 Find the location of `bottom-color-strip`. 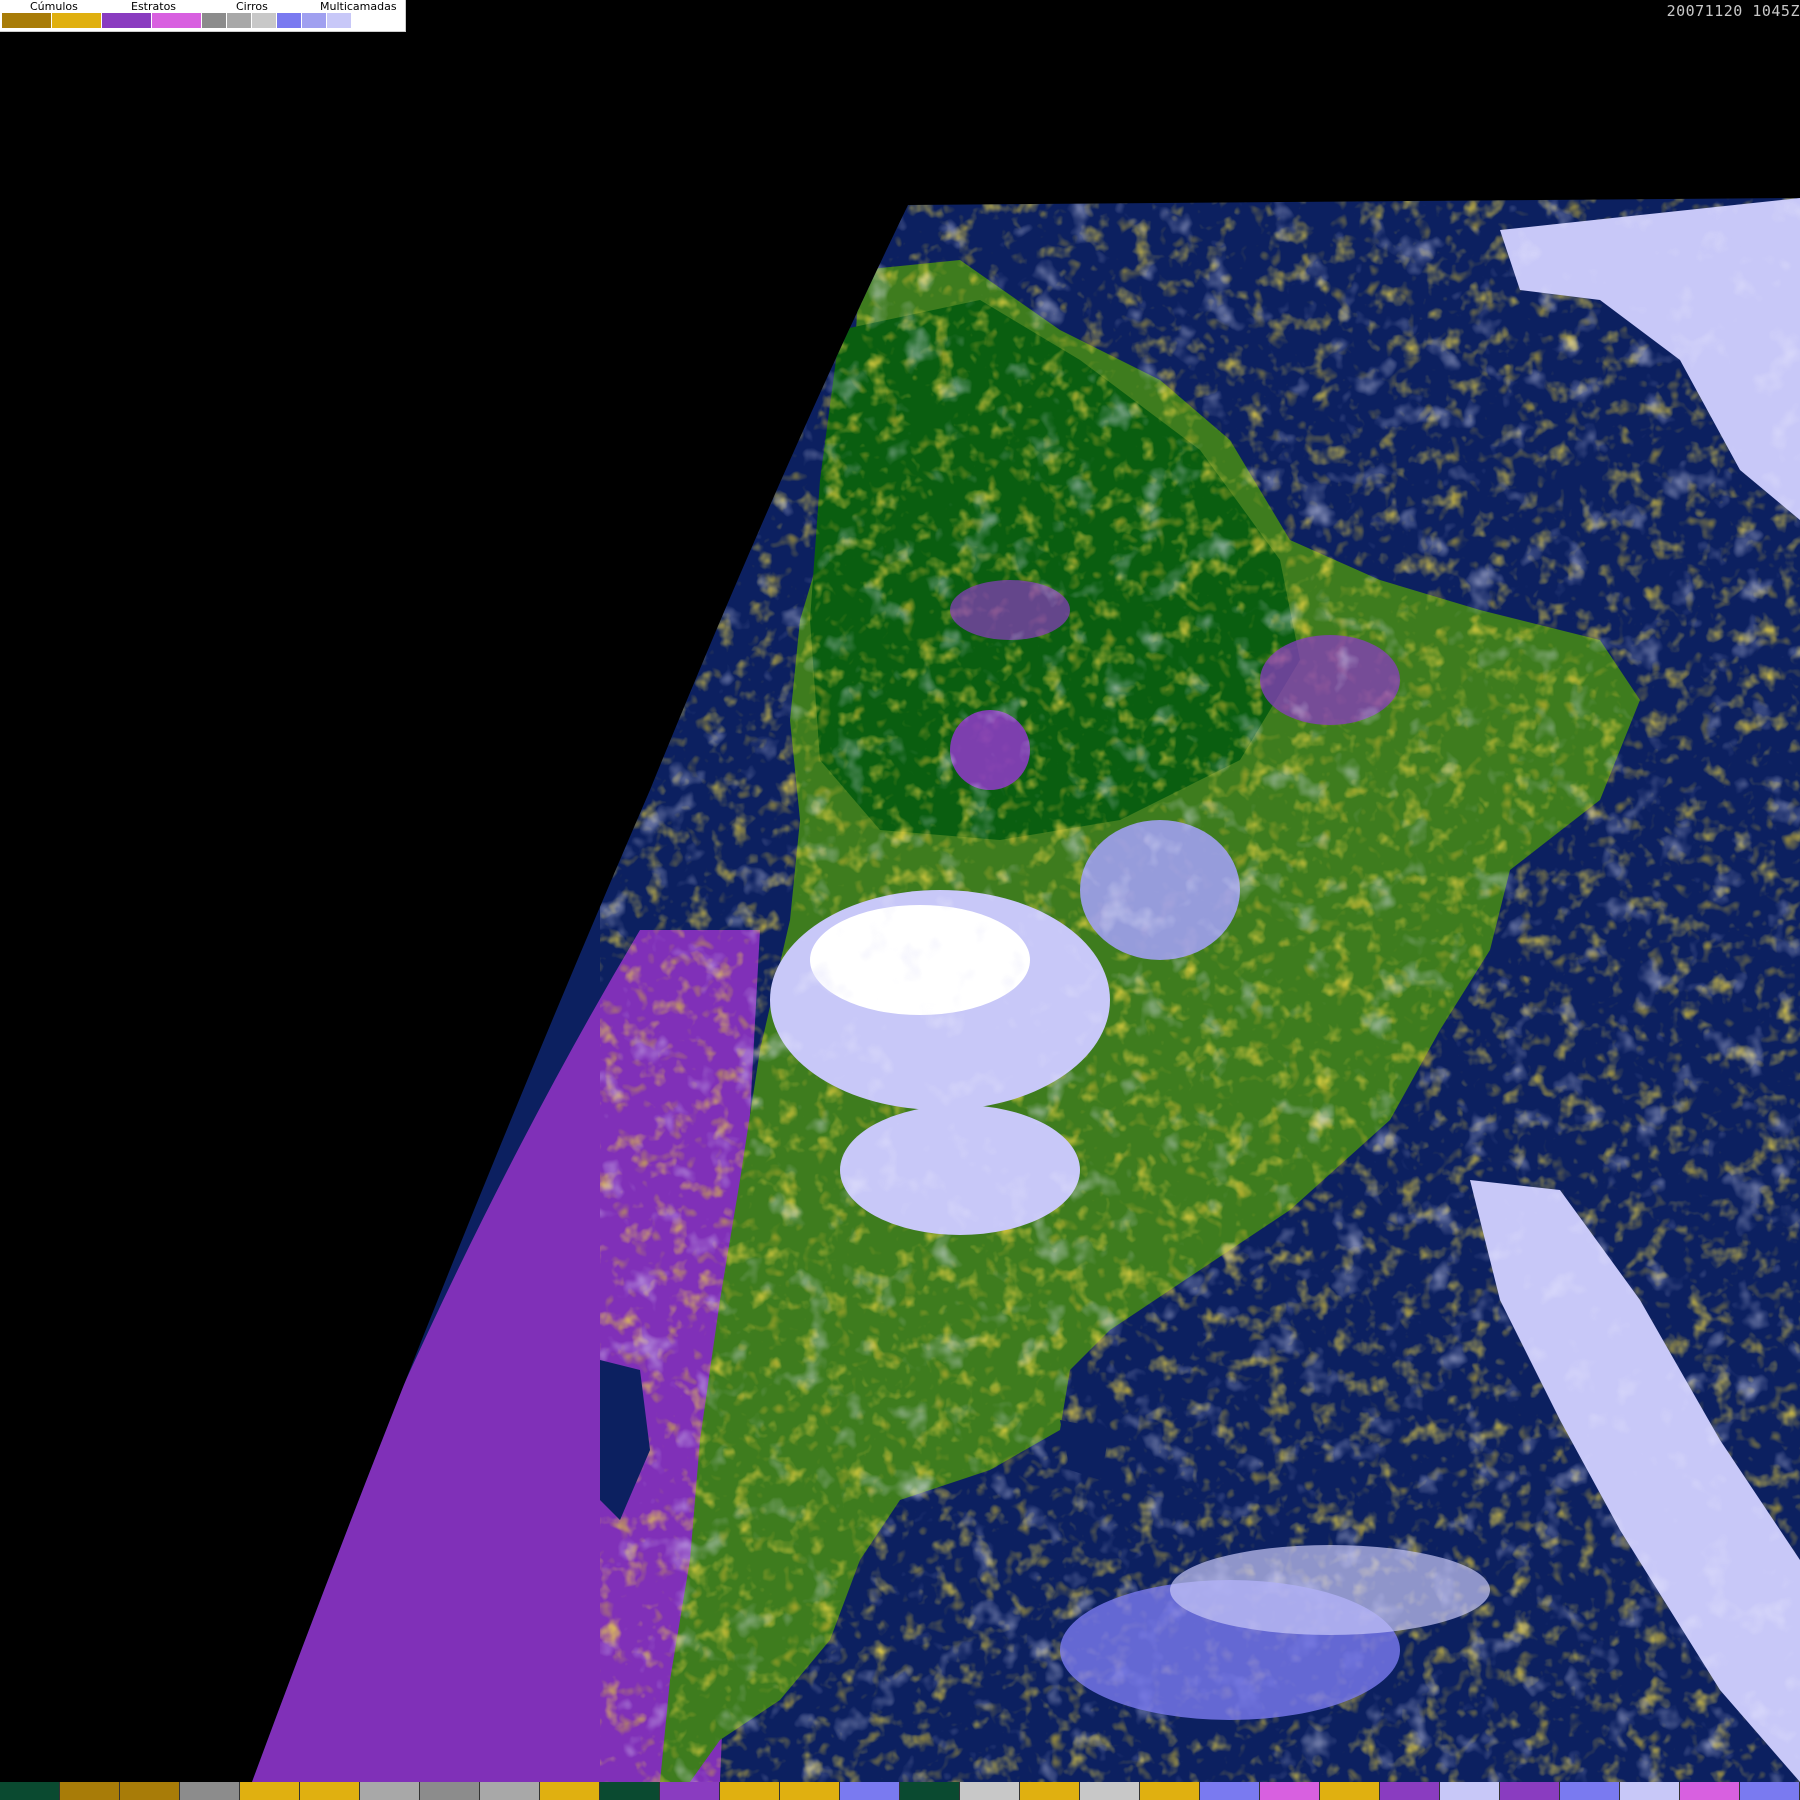

bottom-color-strip is located at coordinates (900, 1791).